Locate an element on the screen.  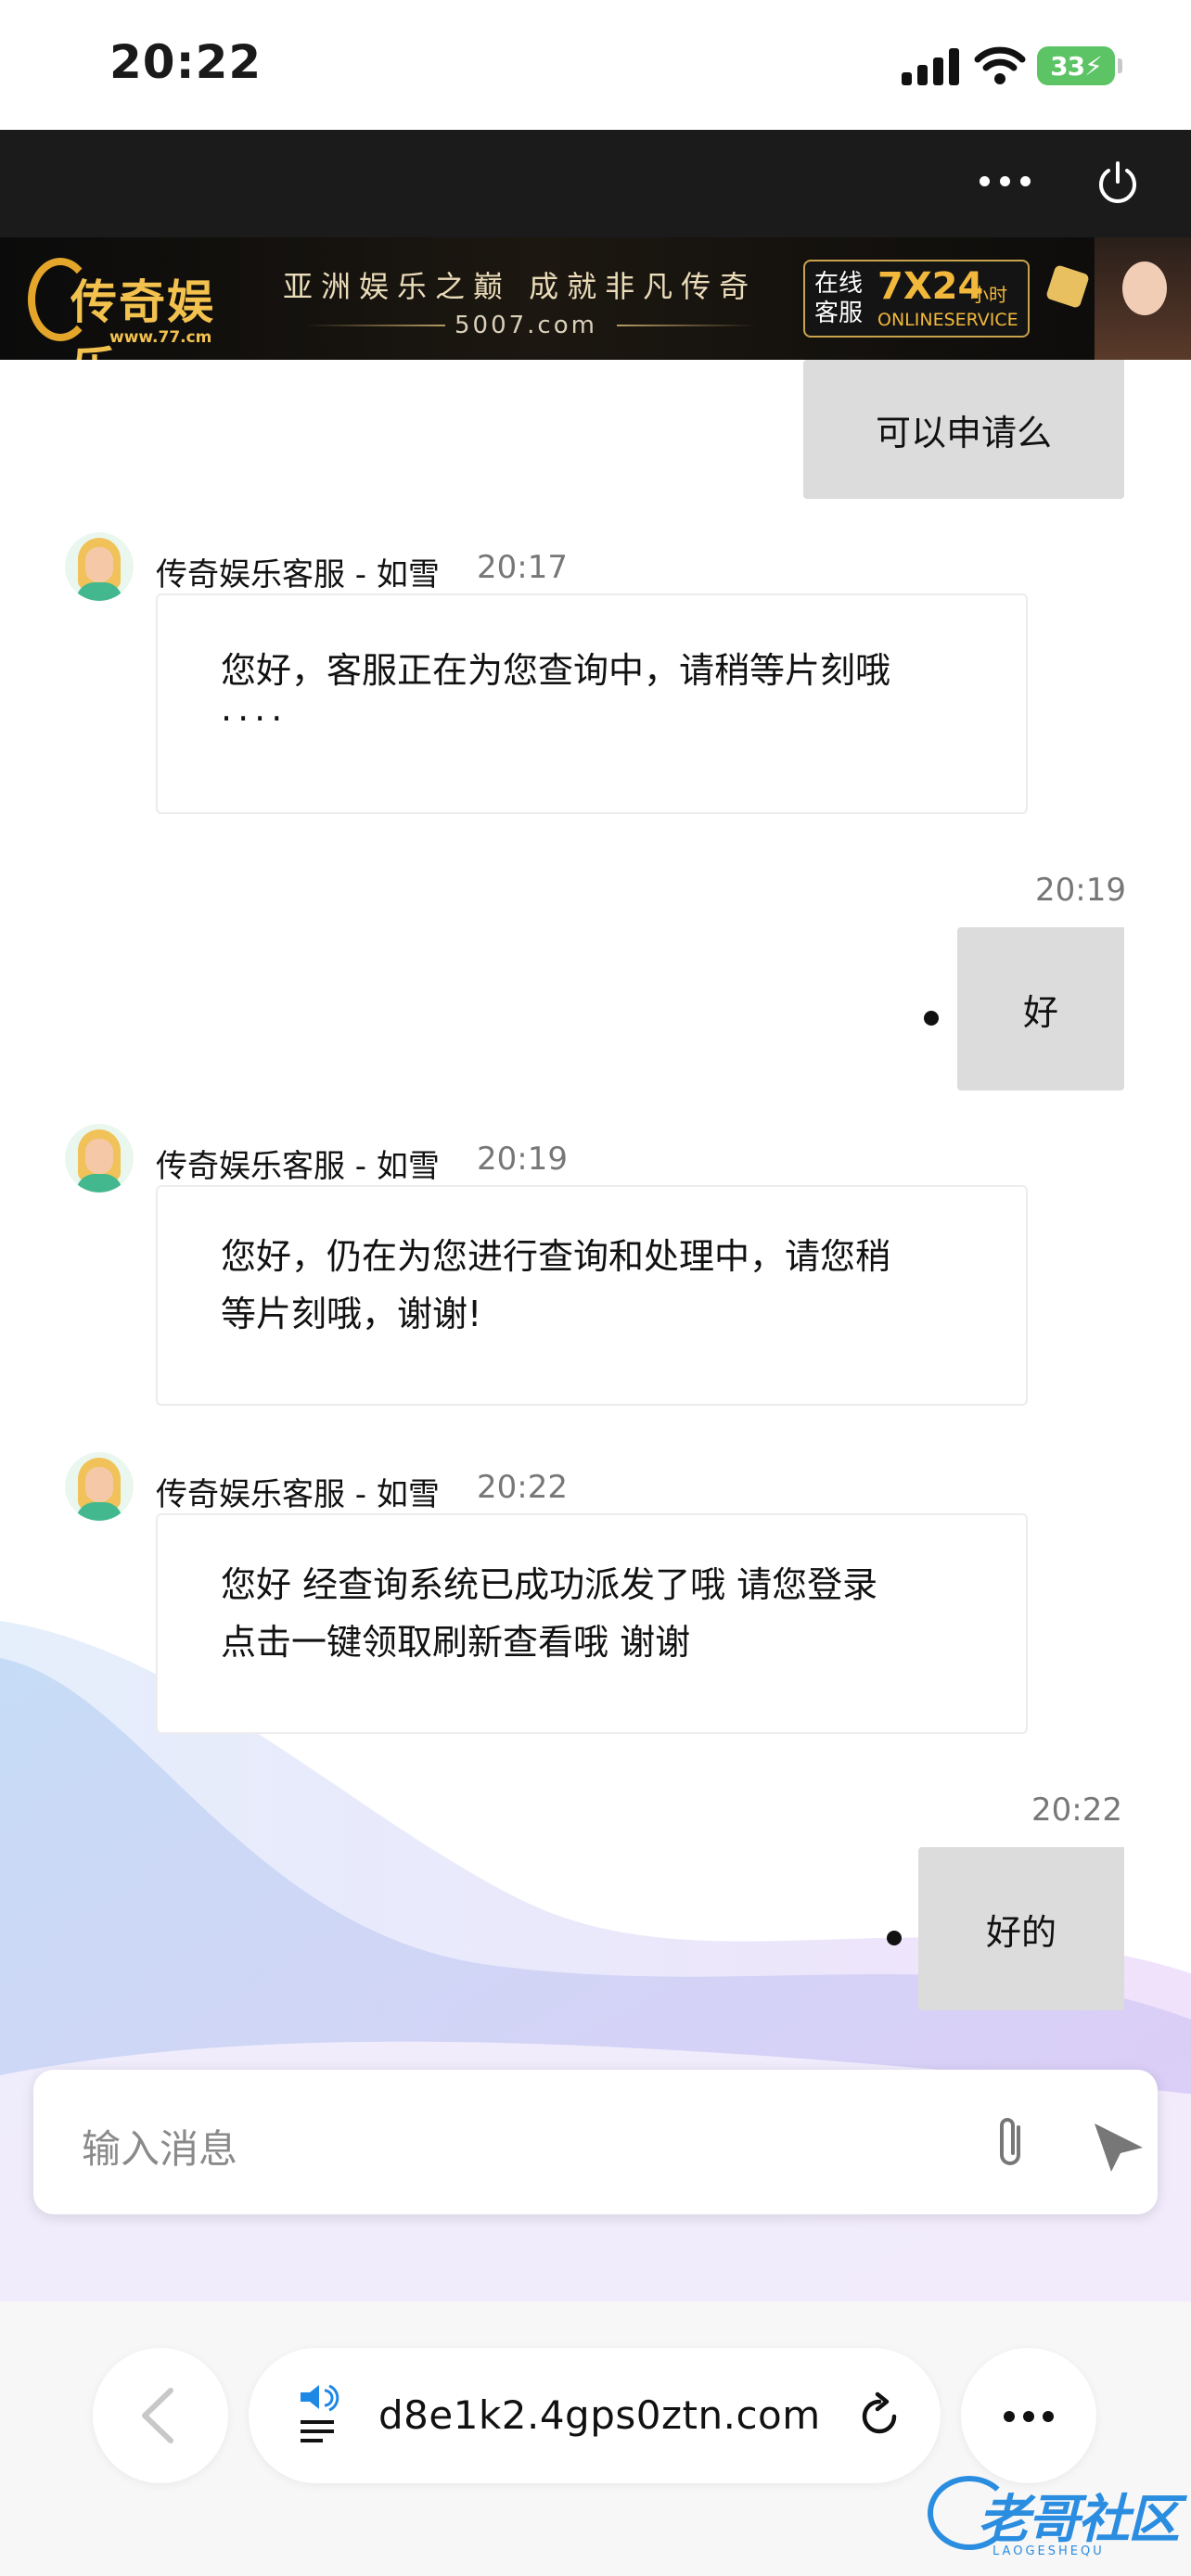
user-message-bubble: 好 is located at coordinates (1040, 1009).